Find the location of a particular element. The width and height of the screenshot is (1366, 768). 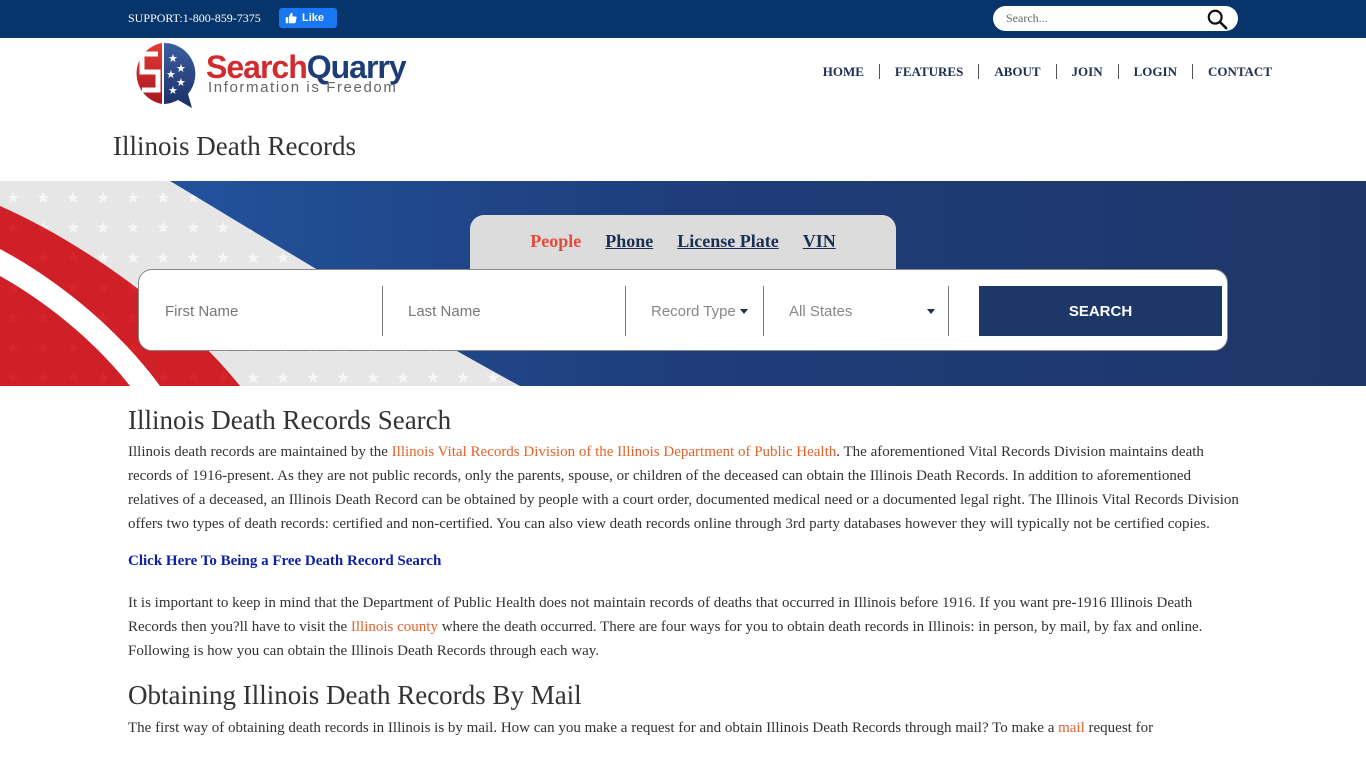

tab-license-plate: License Plate is located at coordinates (727, 250).